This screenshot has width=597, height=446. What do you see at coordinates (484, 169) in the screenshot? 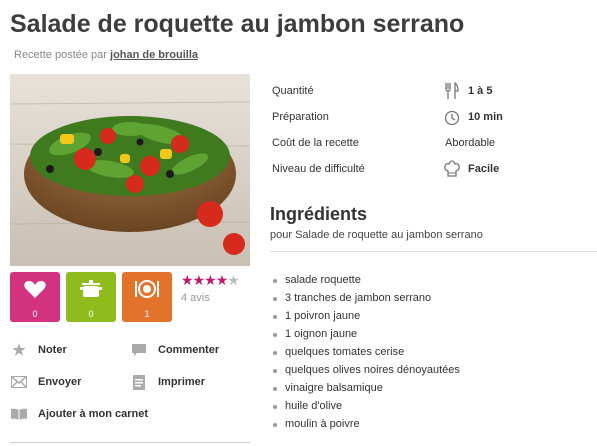
I see `difficulty-value: Facile` at bounding box center [484, 169].